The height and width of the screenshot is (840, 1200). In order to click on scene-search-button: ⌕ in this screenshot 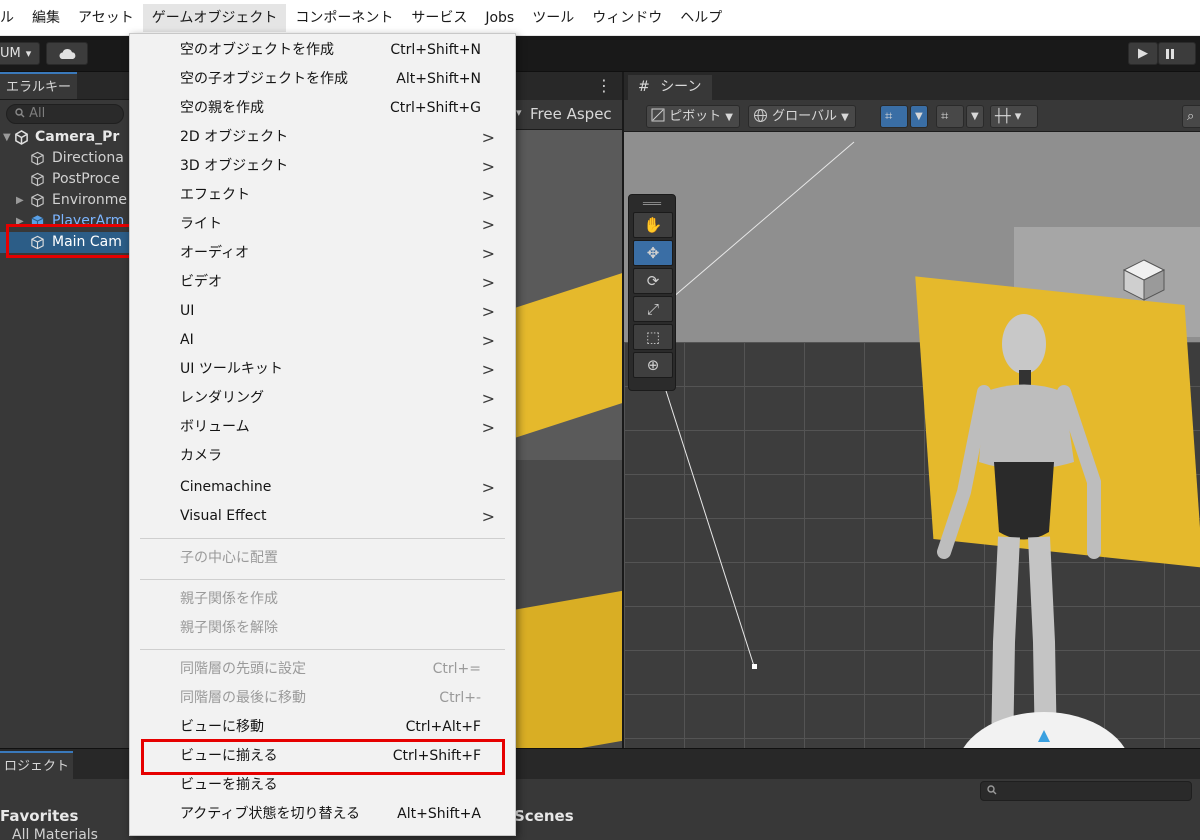, I will do `click(1191, 116)`.